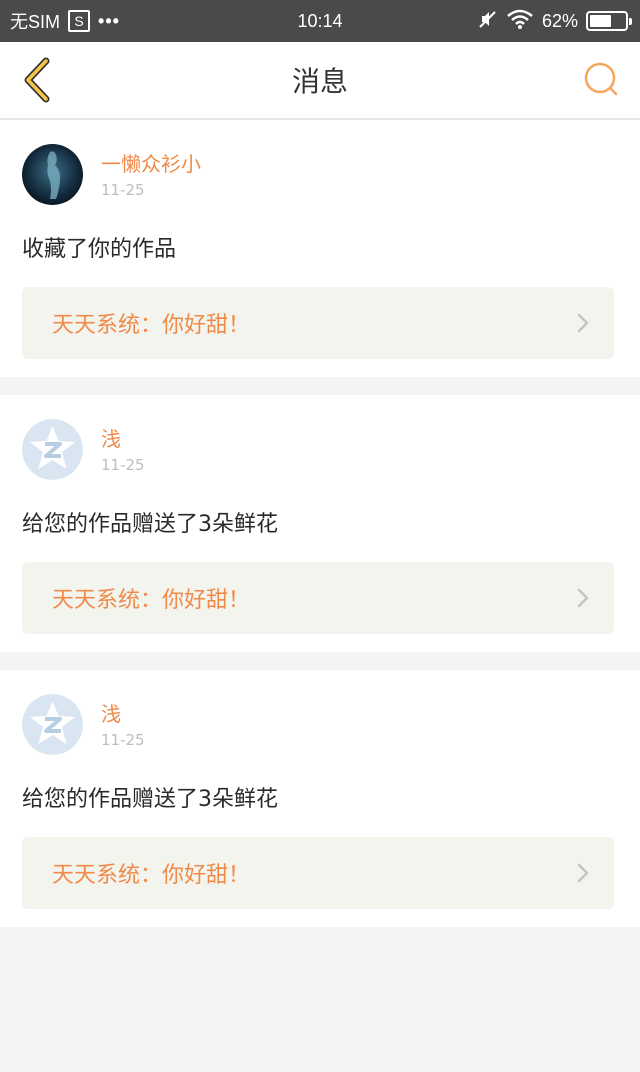 This screenshot has width=640, height=1072. What do you see at coordinates (99, 249) in the screenshot?
I see `message-text: 收藏了你的作品` at bounding box center [99, 249].